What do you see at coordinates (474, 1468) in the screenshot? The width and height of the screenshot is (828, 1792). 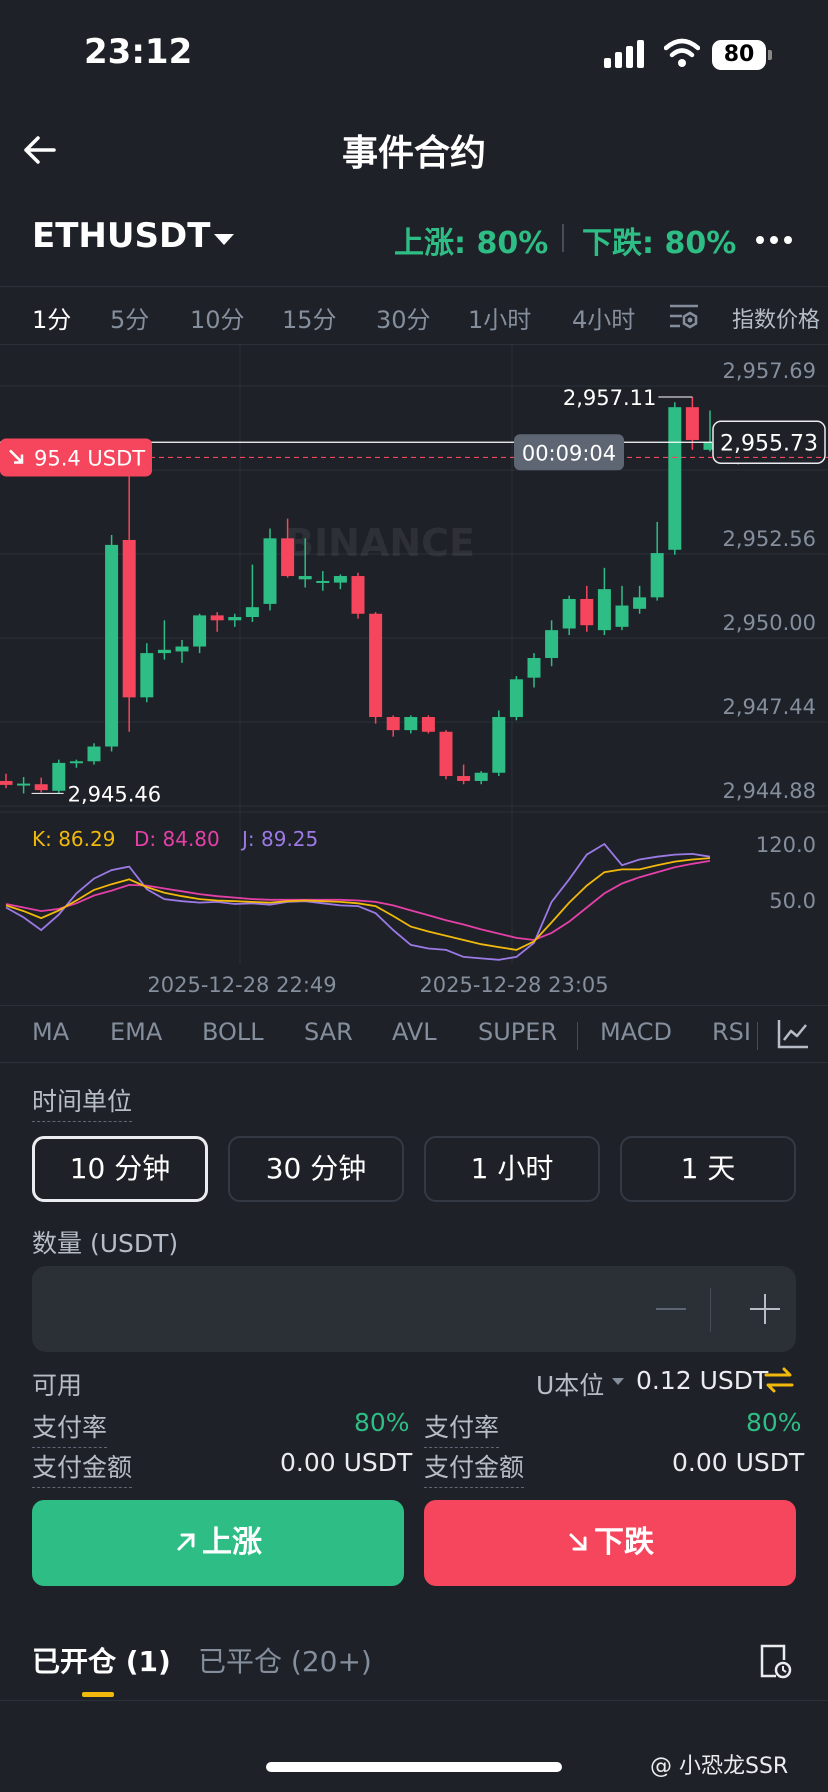 I see `payout-amount-label-right: 支付金额` at bounding box center [474, 1468].